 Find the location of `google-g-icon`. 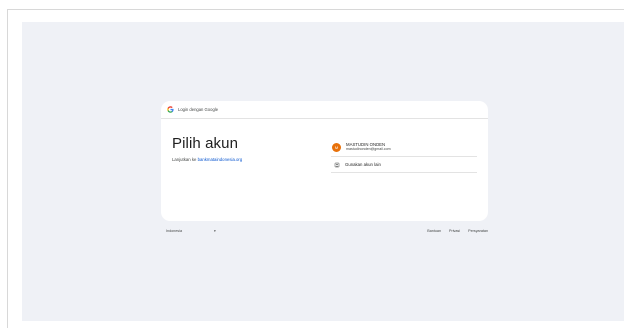

google-g-icon is located at coordinates (170, 109).